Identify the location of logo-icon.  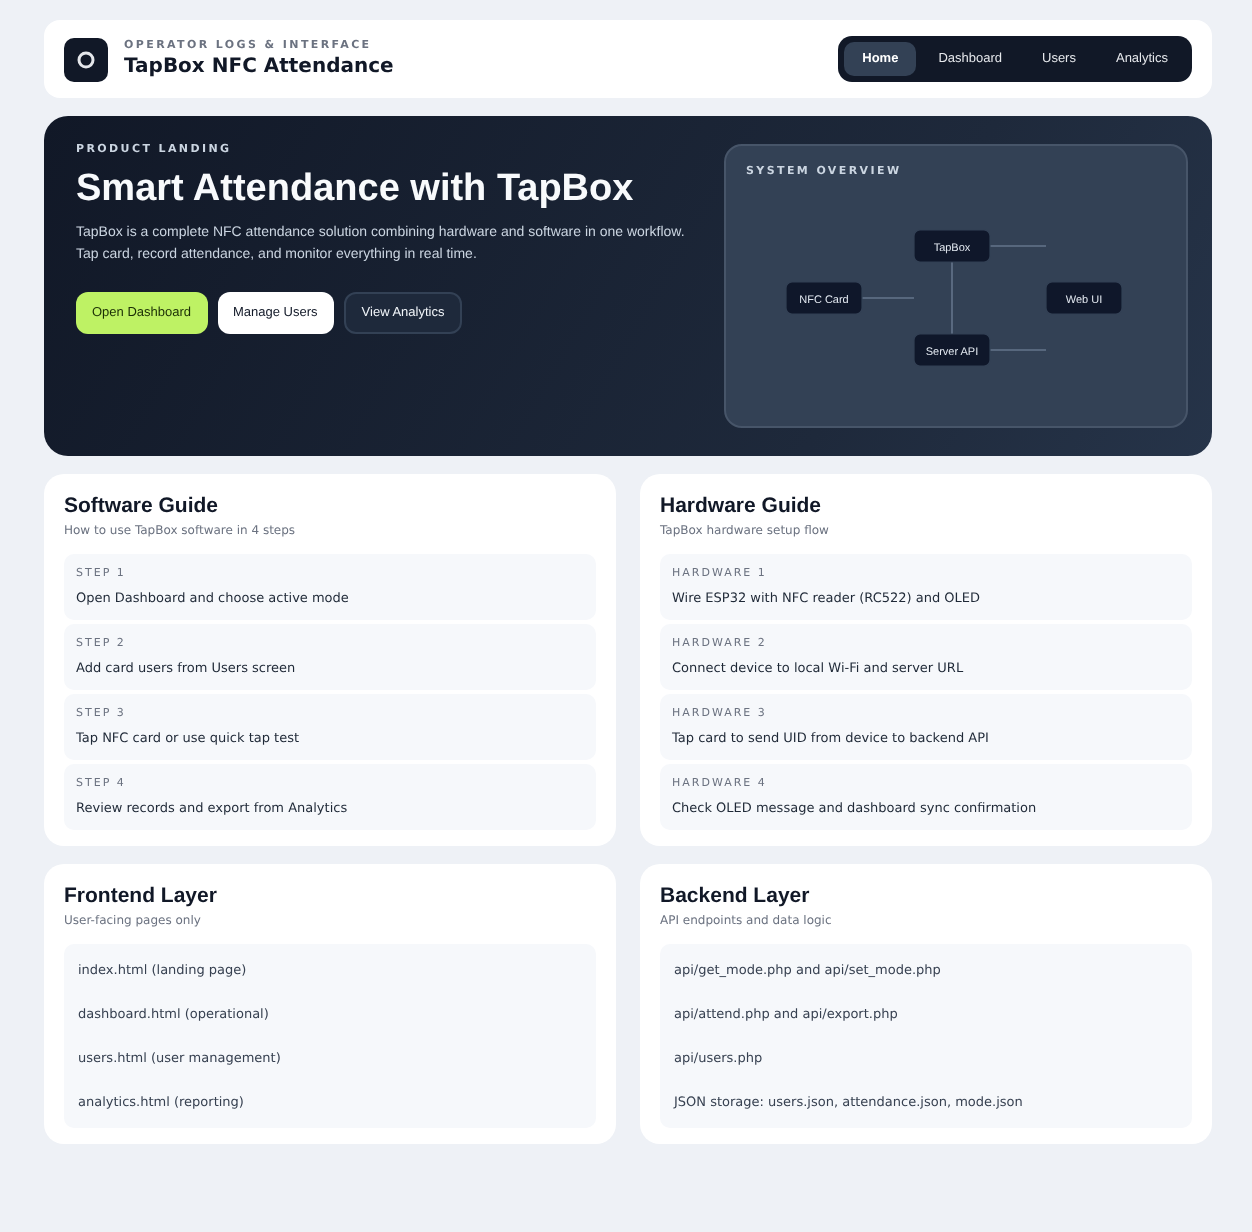
(86, 59).